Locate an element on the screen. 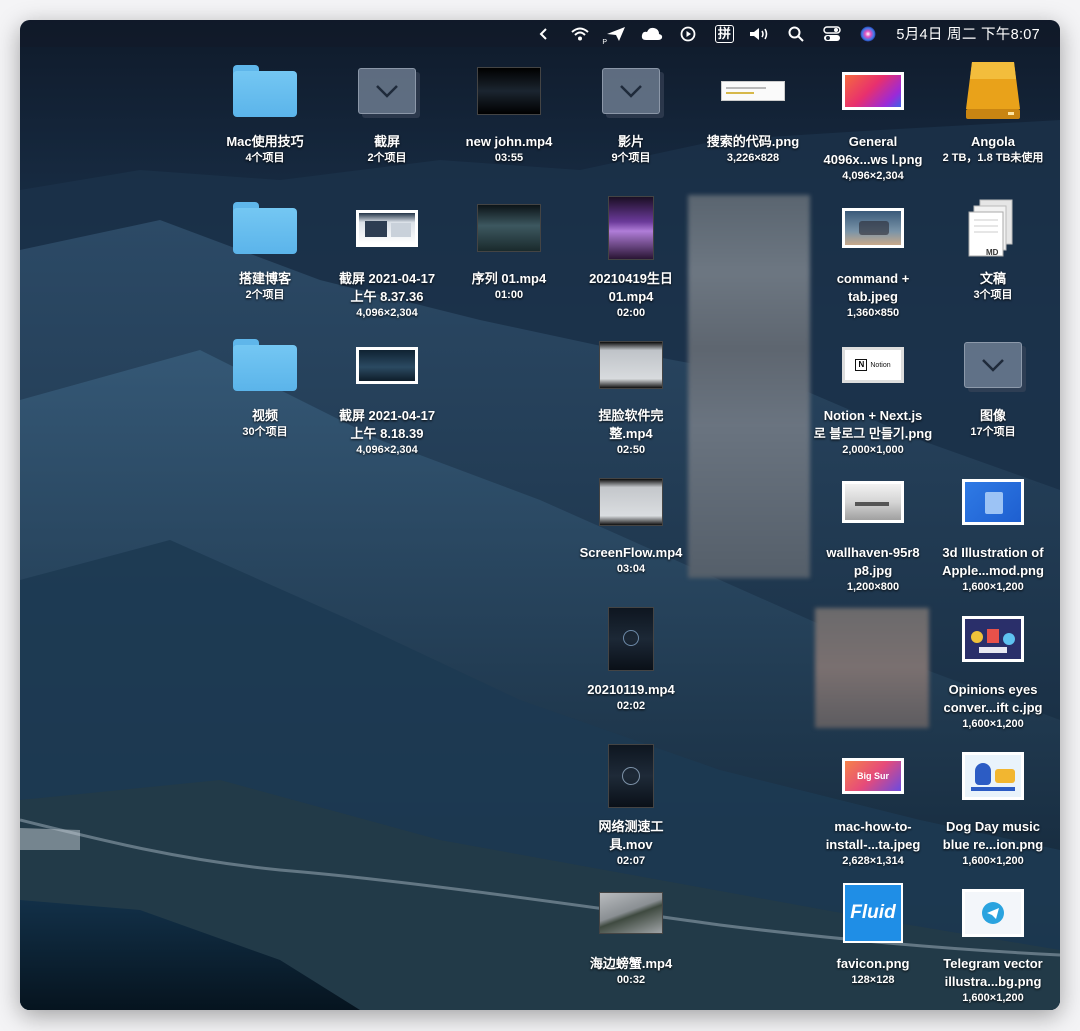 The height and width of the screenshot is (1031, 1080). menubar-clock: 5月4日 周二 下午8:07 is located at coordinates (973, 33).